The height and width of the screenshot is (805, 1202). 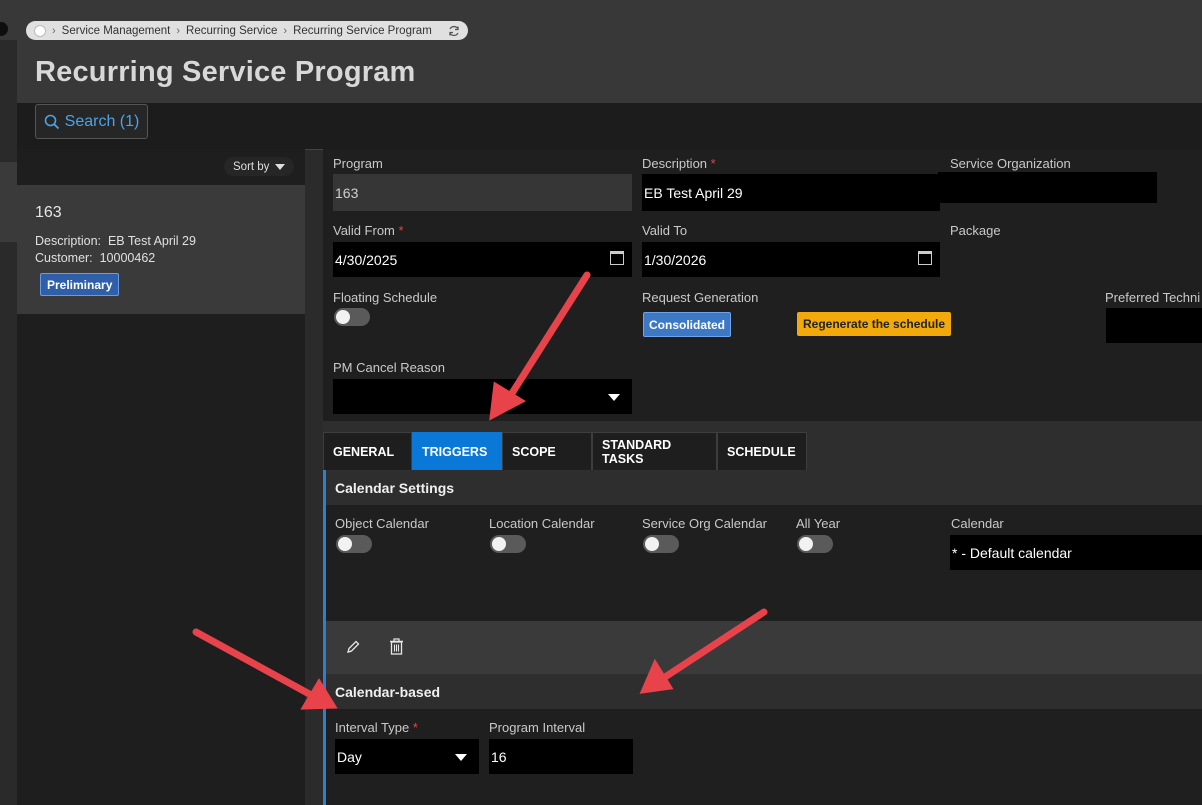 What do you see at coordinates (661, 544) in the screenshot?
I see `service-org-calendar-toggle` at bounding box center [661, 544].